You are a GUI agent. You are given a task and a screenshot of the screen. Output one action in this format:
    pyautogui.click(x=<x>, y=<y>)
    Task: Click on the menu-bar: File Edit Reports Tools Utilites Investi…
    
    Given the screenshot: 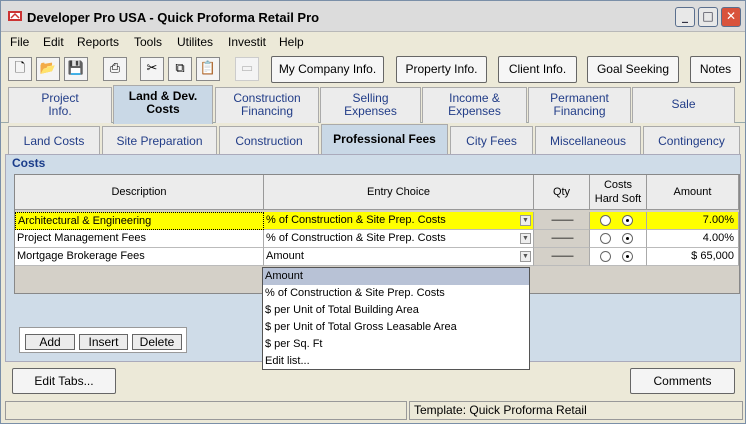 What is the action you would take?
    pyautogui.click(x=373, y=42)
    